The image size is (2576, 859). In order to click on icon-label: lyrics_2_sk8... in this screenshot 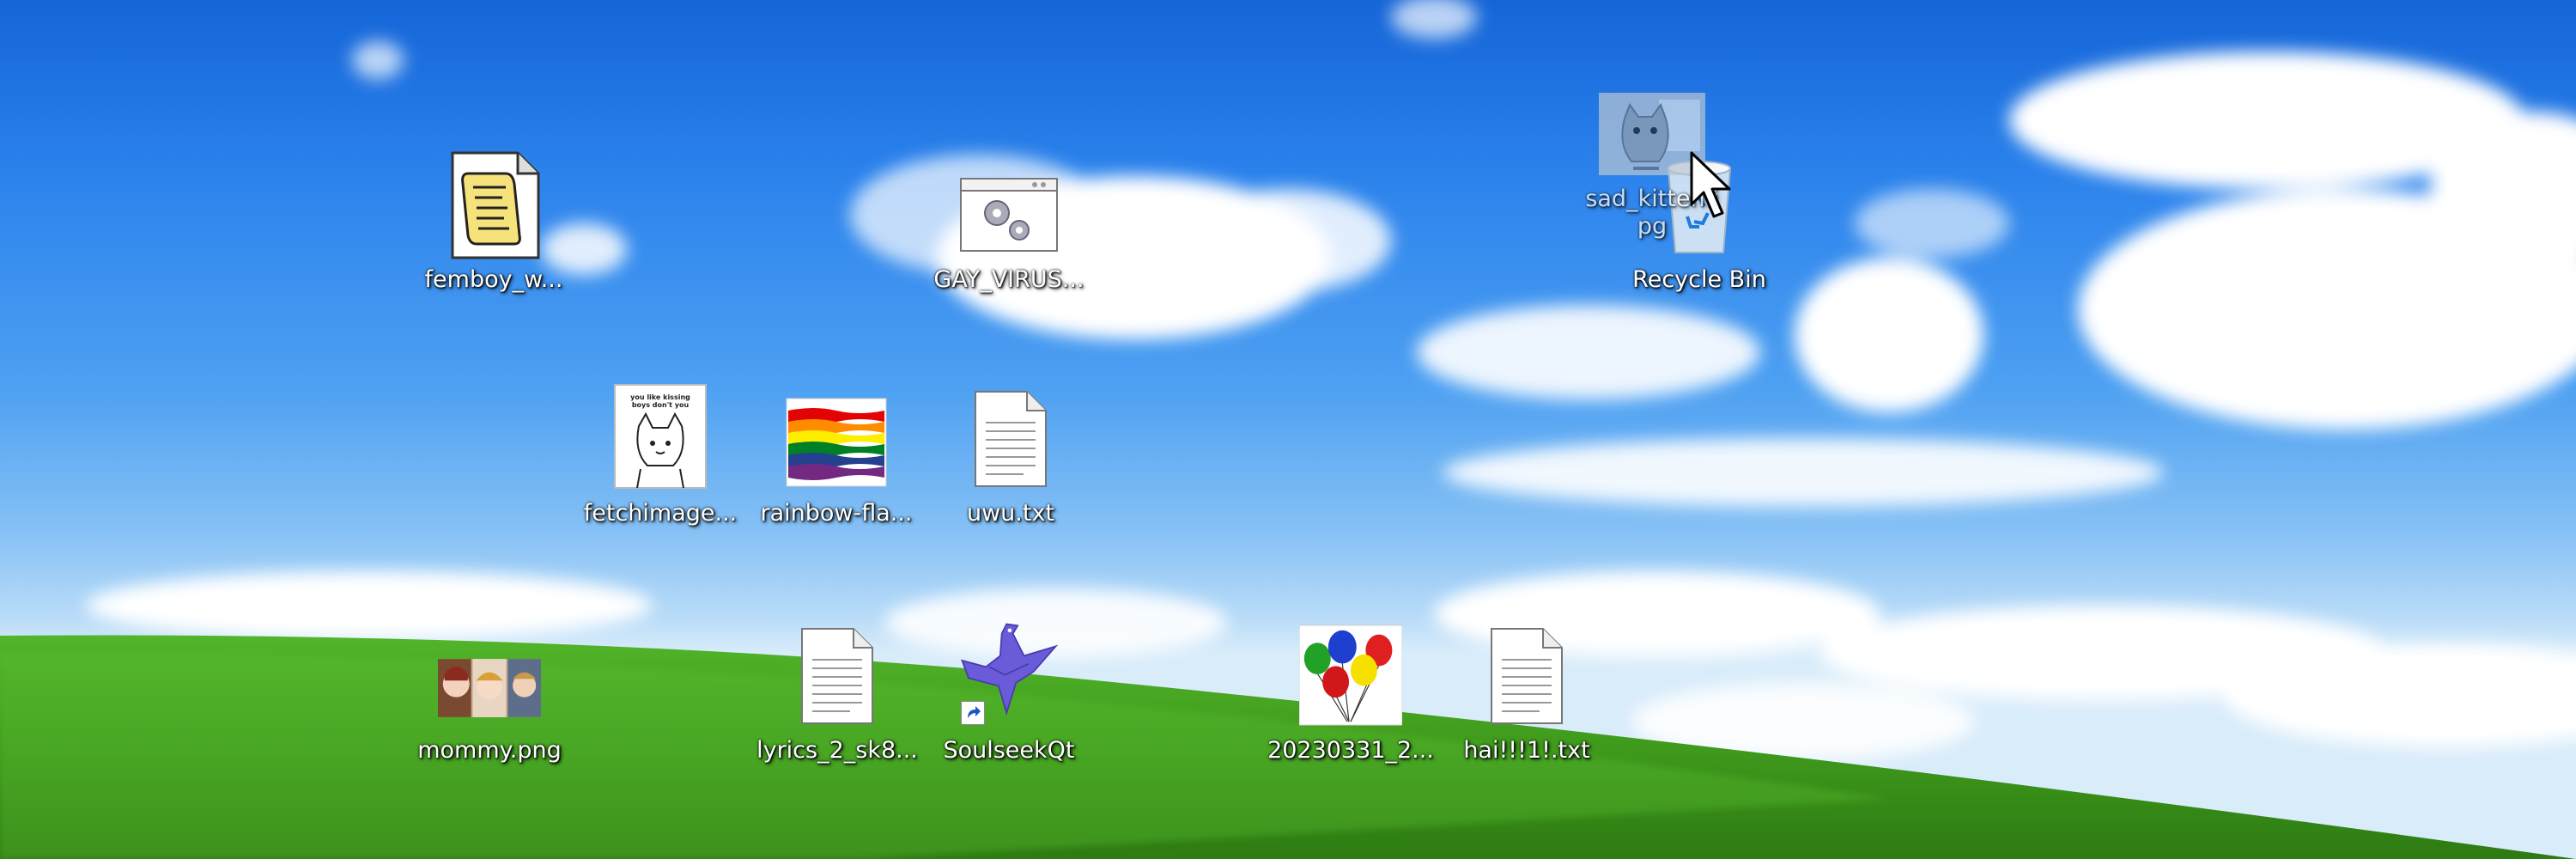, I will do `click(837, 750)`.